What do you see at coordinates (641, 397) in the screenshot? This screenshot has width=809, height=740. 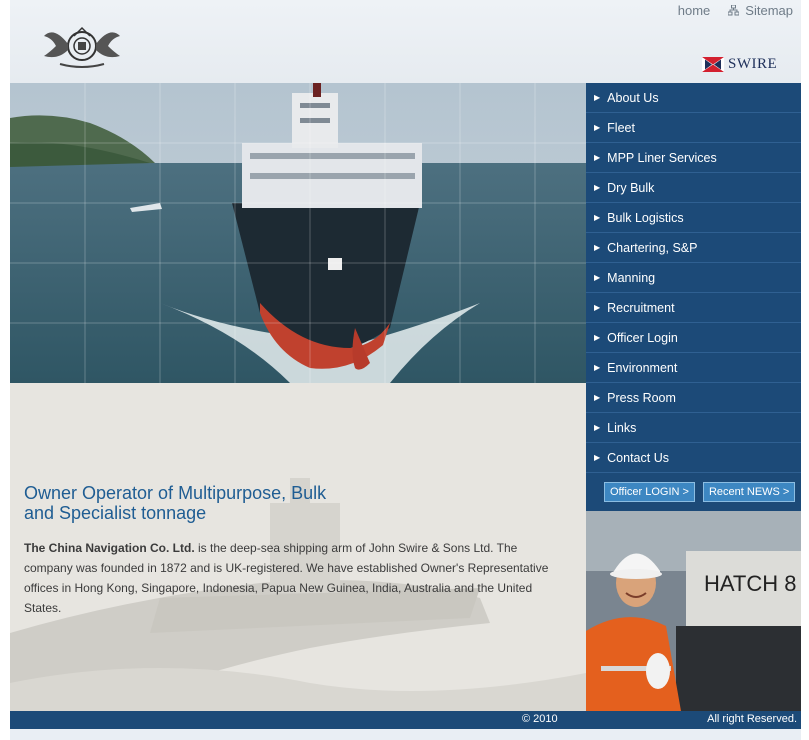 I see `nav-item-label: Press Room` at bounding box center [641, 397].